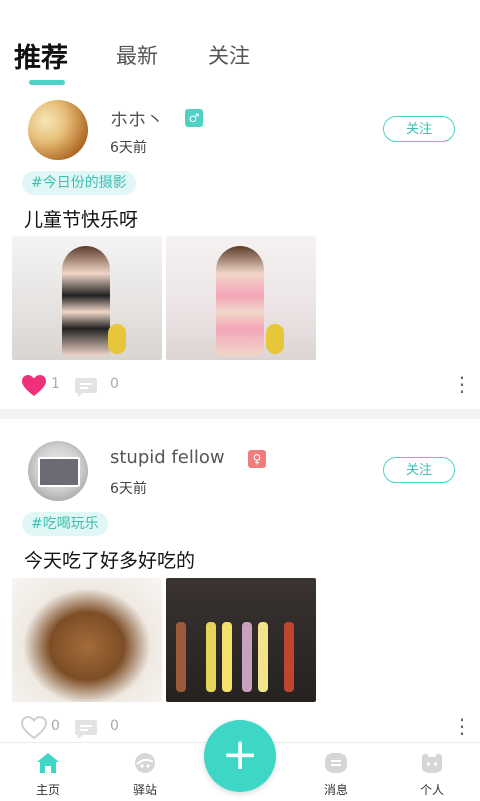 This screenshot has width=480, height=801. I want to click on nav-home: 主页, so click(48, 774).